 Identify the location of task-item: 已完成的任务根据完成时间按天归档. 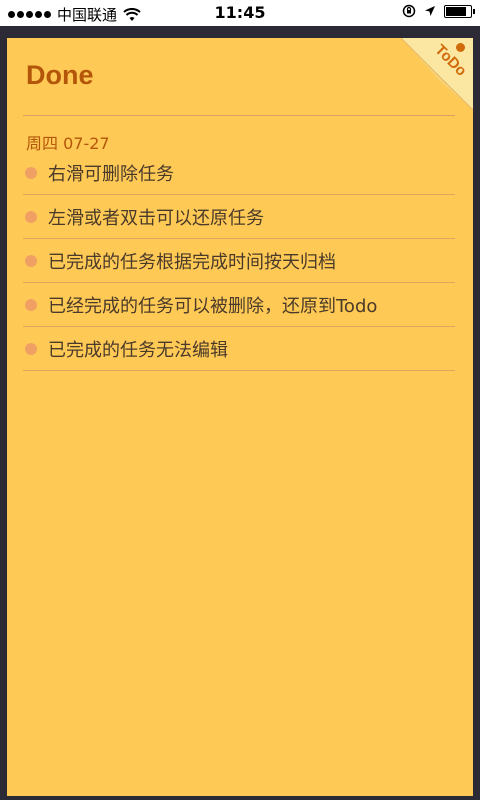
(239, 261).